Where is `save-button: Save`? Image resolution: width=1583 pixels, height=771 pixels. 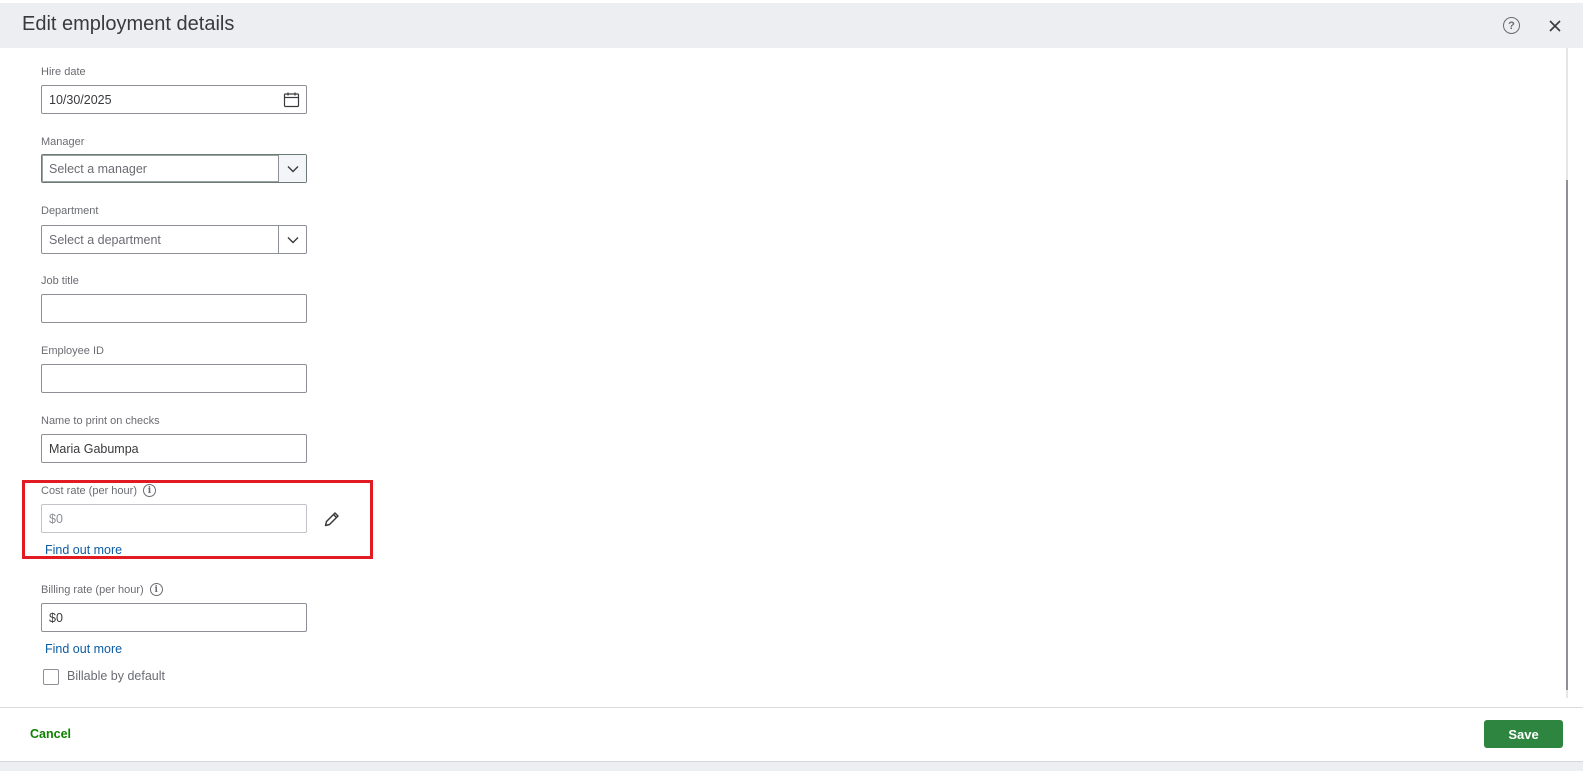
save-button: Save is located at coordinates (1523, 734).